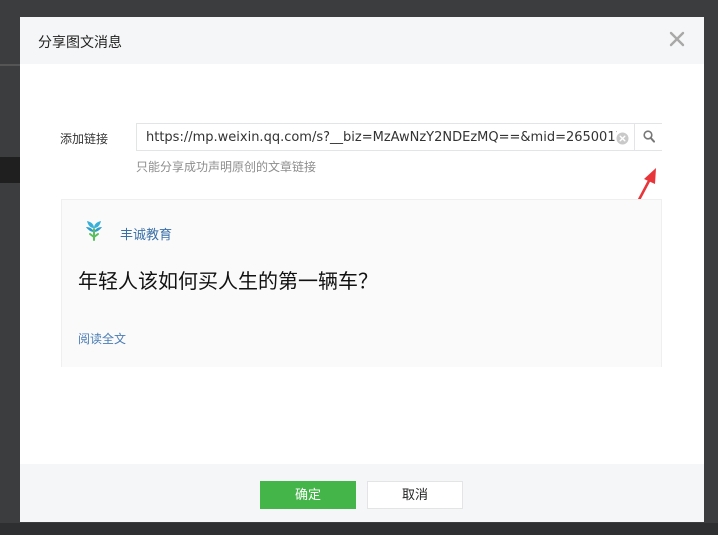 The width and height of the screenshot is (718, 535). What do you see at coordinates (80, 43) in the screenshot?
I see `dialog-title: 分享图文消息` at bounding box center [80, 43].